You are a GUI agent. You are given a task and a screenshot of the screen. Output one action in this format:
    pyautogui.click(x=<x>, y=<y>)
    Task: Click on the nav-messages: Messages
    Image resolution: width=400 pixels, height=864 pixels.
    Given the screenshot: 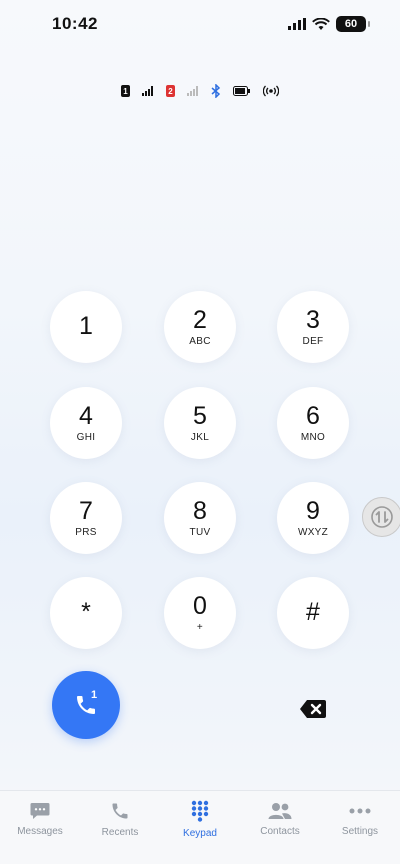 What is the action you would take?
    pyautogui.click(x=40, y=817)
    